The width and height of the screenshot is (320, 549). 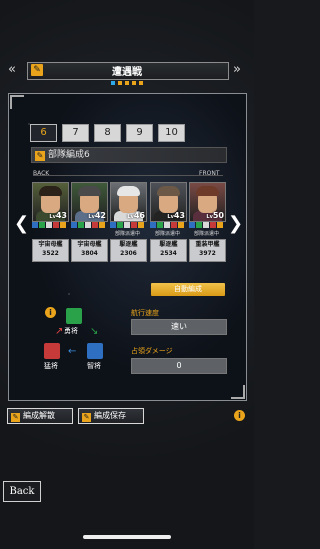 What do you see at coordinates (12, 70) in the screenshot?
I see `prev-page-arrows-icon: «` at bounding box center [12, 70].